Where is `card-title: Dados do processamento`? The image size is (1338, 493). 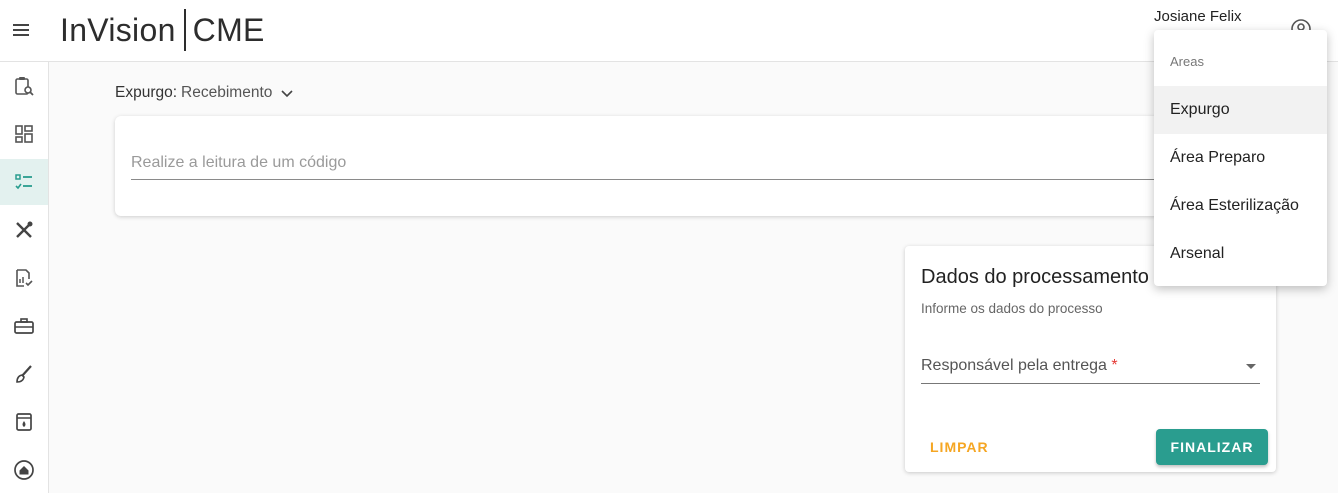 card-title: Dados do processamento is located at coordinates (1035, 277).